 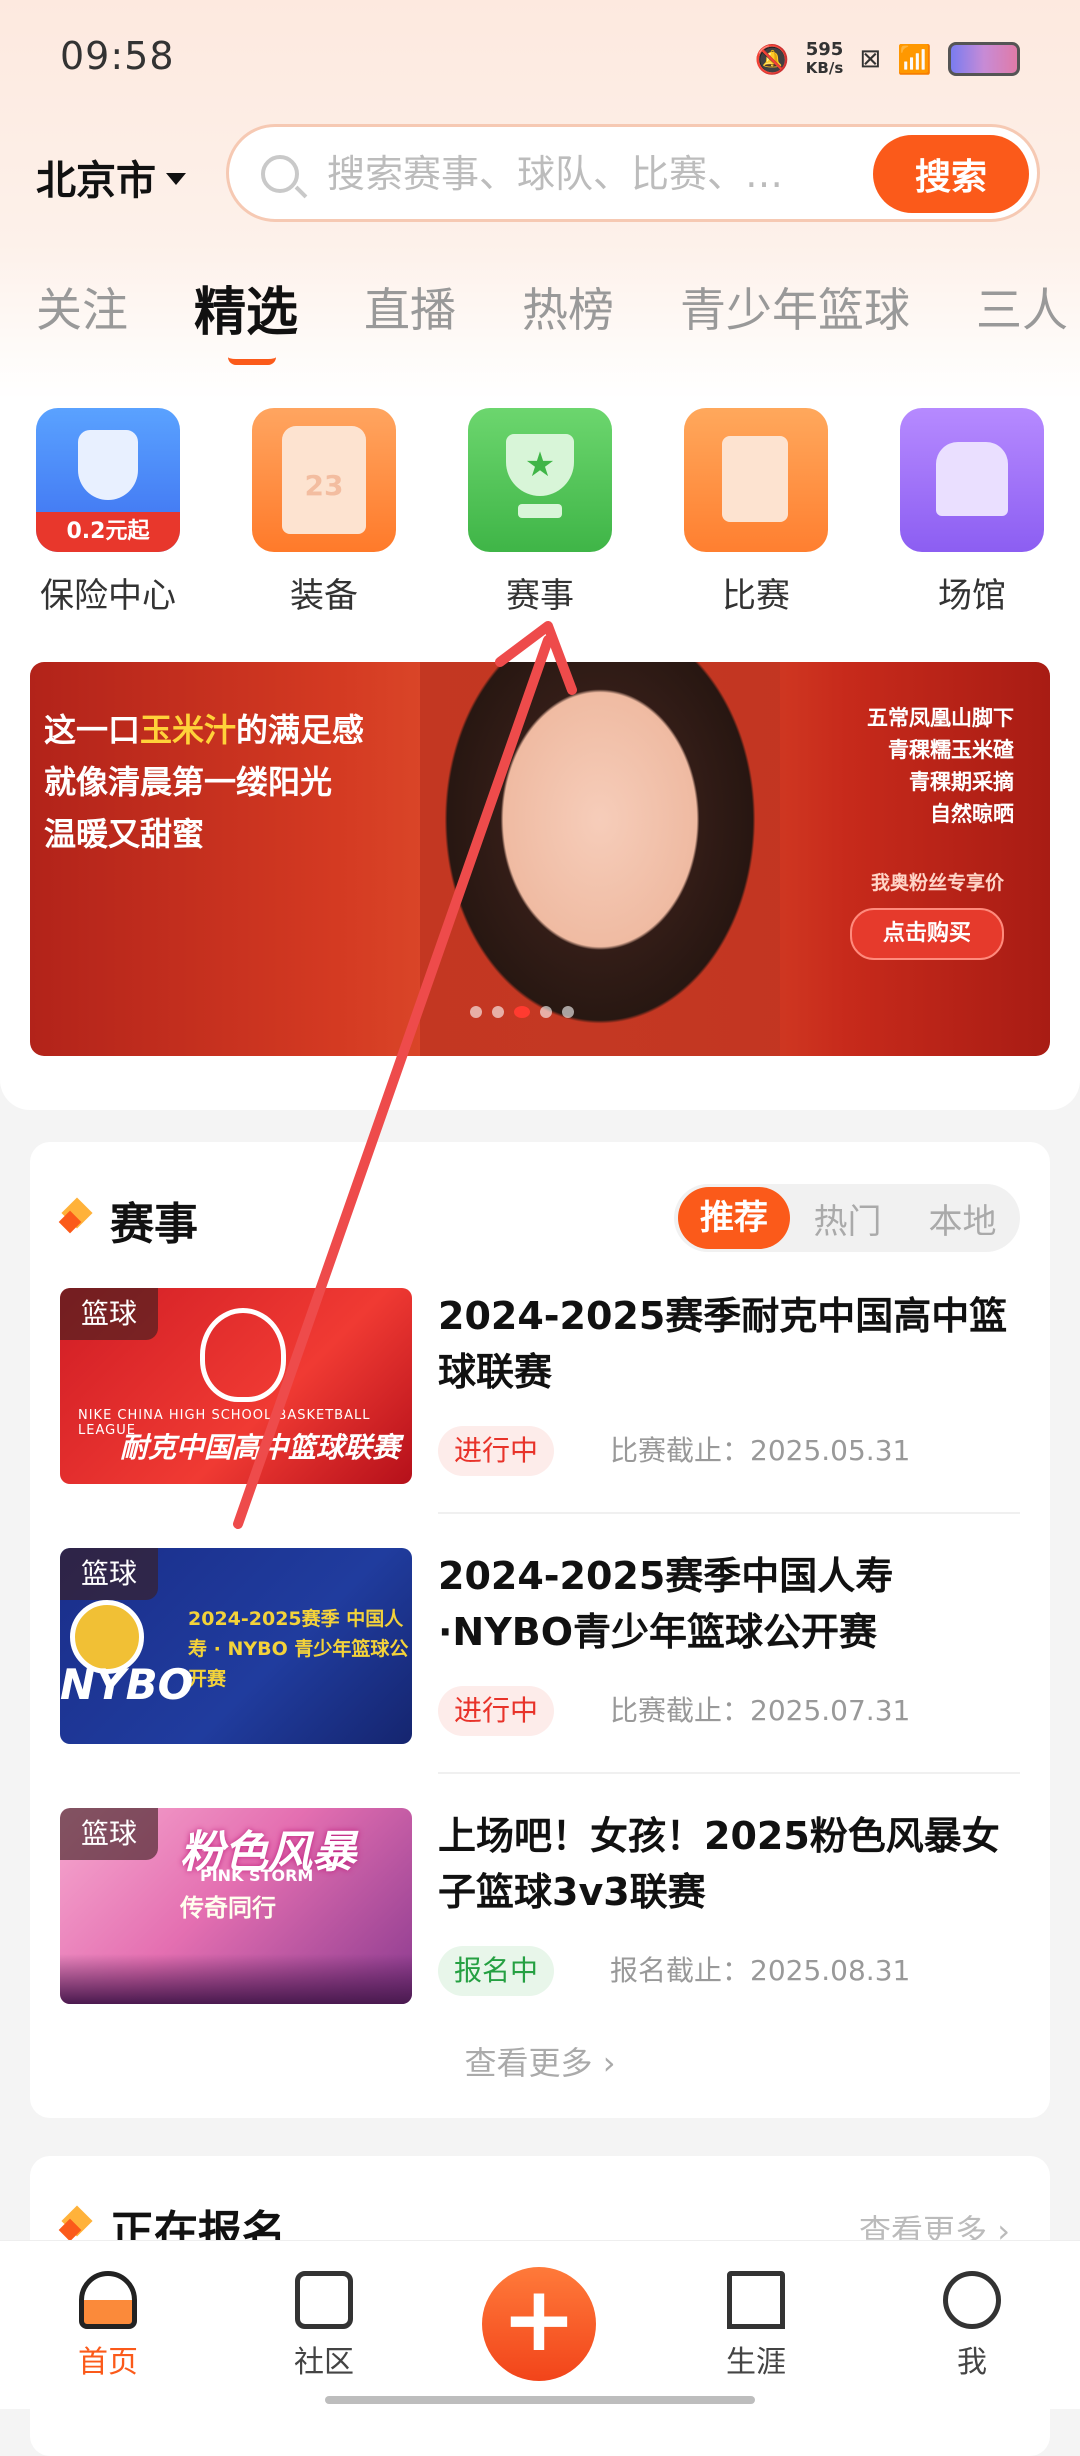 I want to click on net-speed: 595 KB/s, so click(x=824, y=58).